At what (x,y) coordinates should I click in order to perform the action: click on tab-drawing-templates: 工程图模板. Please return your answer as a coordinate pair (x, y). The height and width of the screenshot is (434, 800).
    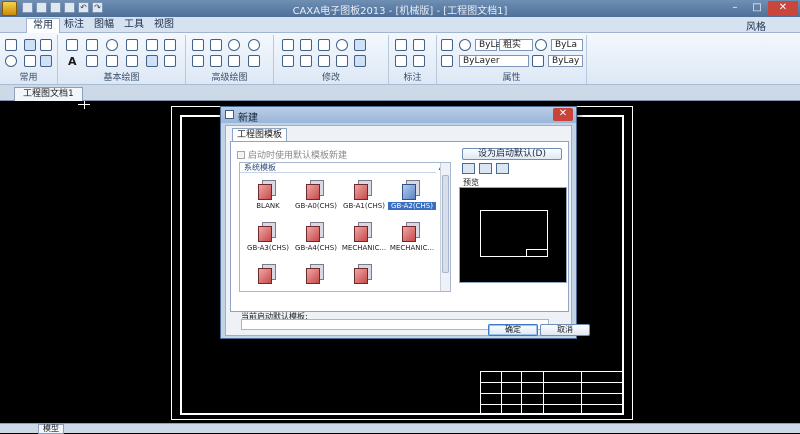
    Looking at the image, I should click on (260, 135).